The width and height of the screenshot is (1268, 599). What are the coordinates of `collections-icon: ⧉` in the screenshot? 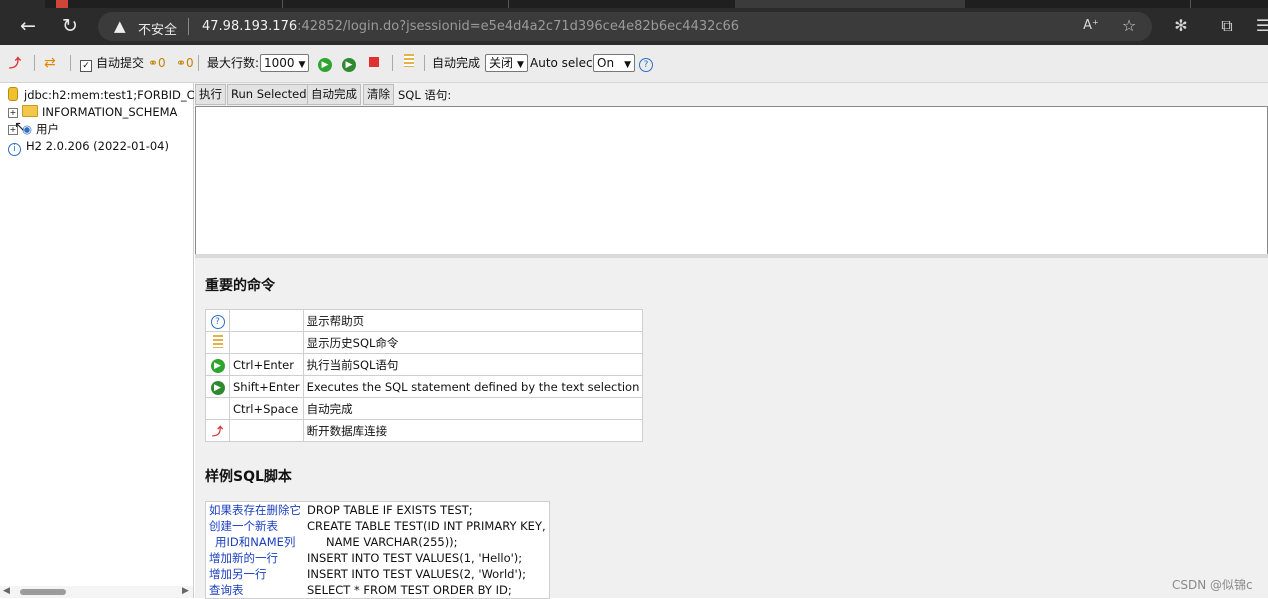 It's located at (1227, 26).